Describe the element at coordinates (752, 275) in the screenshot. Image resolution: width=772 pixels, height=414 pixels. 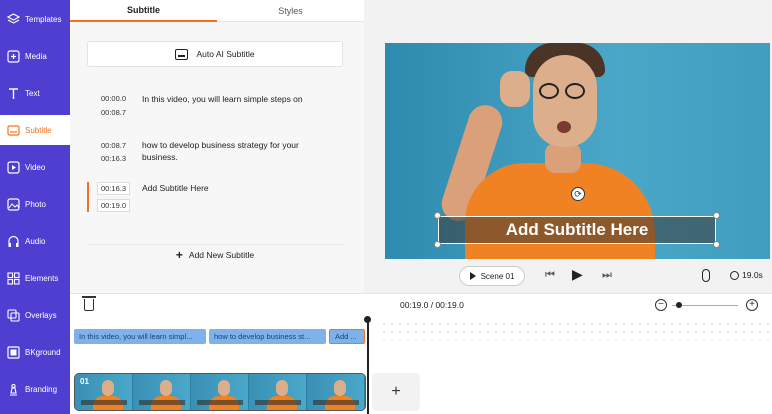
I see `duration-value: 19.0s` at that location.